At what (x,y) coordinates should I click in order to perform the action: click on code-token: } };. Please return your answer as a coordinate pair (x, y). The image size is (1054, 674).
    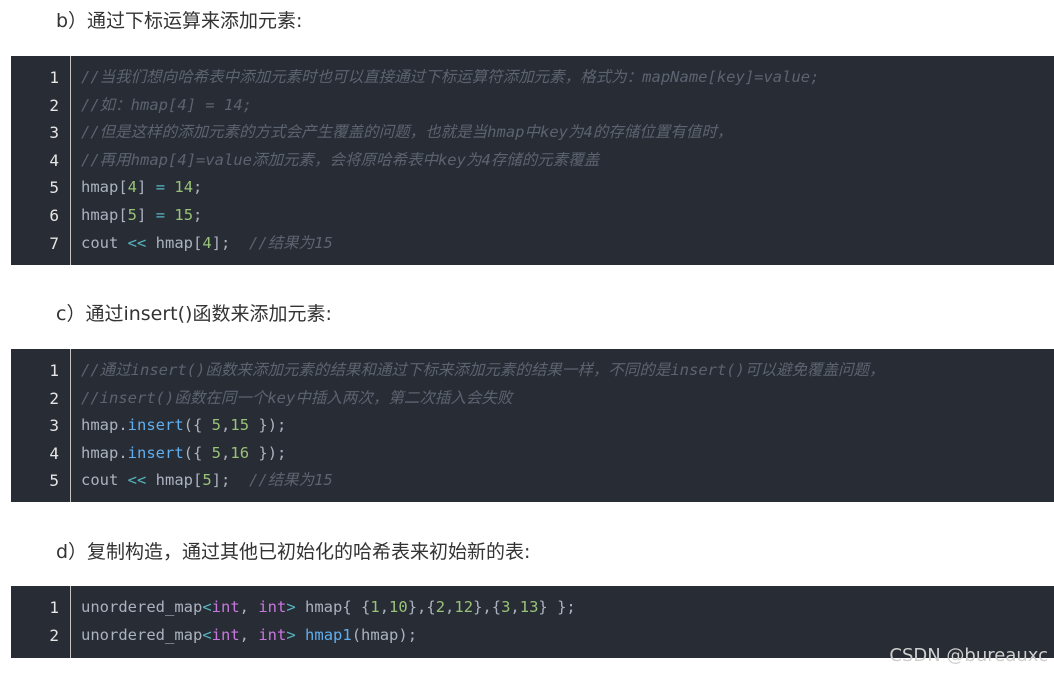
    Looking at the image, I should click on (557, 607).